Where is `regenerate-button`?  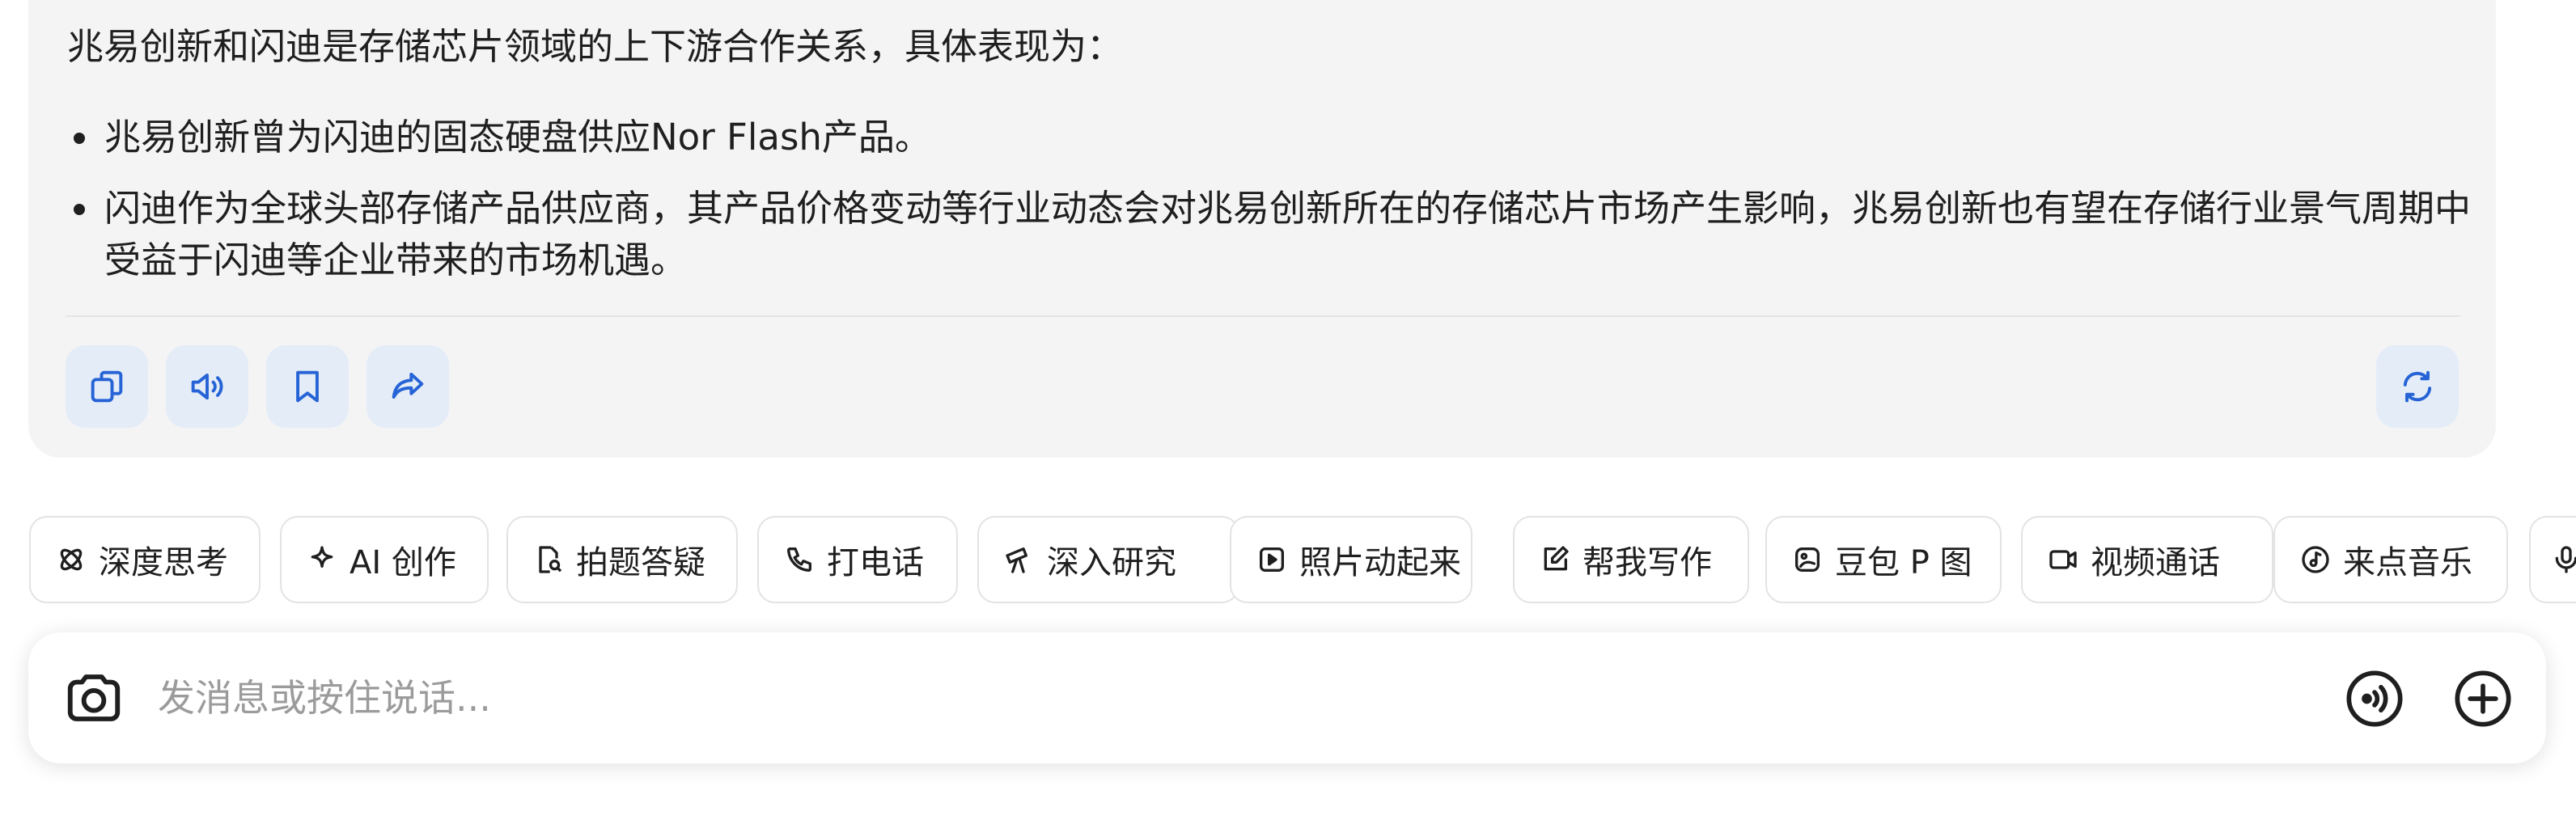
regenerate-button is located at coordinates (2417, 386).